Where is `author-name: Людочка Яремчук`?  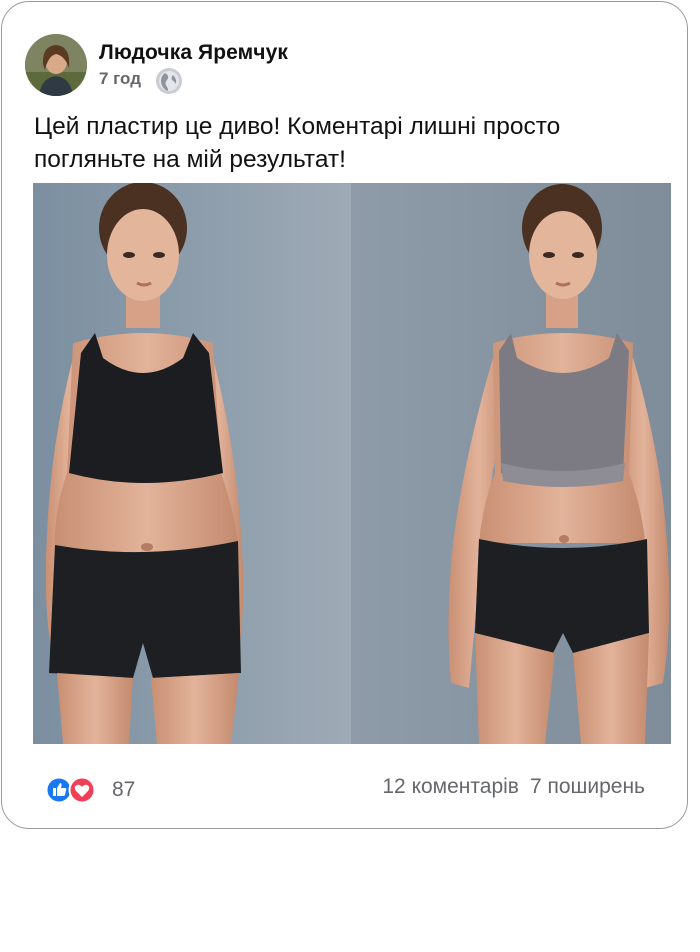 author-name: Людочка Яремчук is located at coordinates (193, 53).